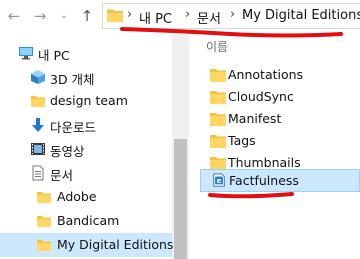 The height and width of the screenshot is (259, 360). I want to click on list-item: Manifest, so click(280, 119).